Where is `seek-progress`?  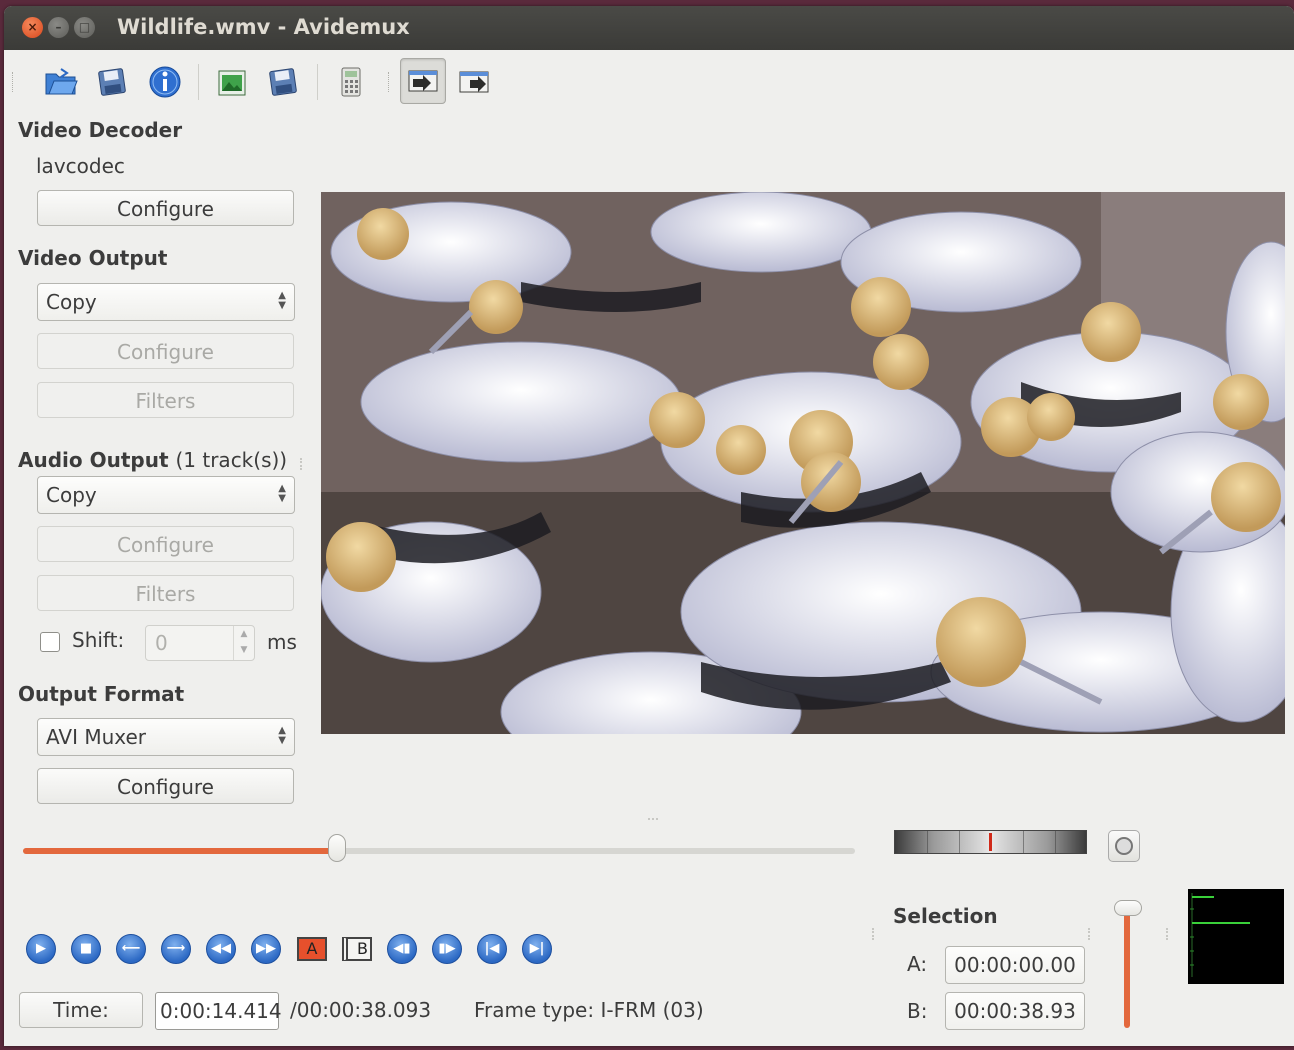
seek-progress is located at coordinates (180, 851).